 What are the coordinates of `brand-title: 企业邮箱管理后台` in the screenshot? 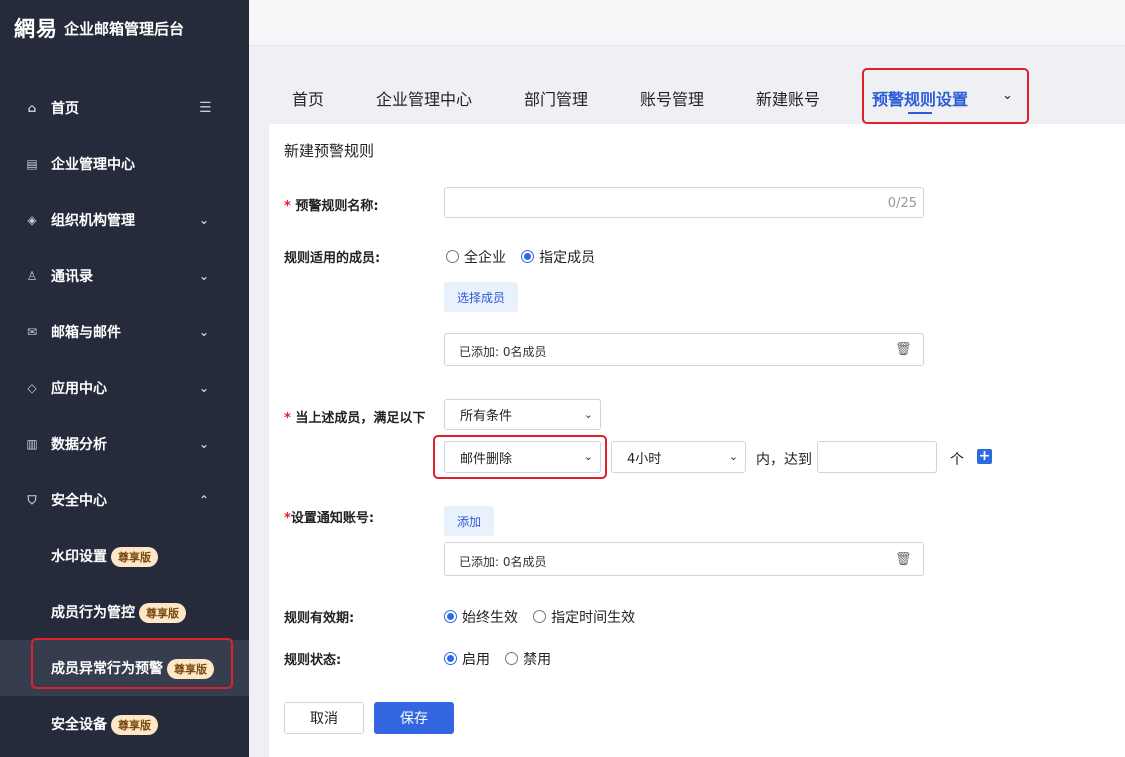 It's located at (124, 28).